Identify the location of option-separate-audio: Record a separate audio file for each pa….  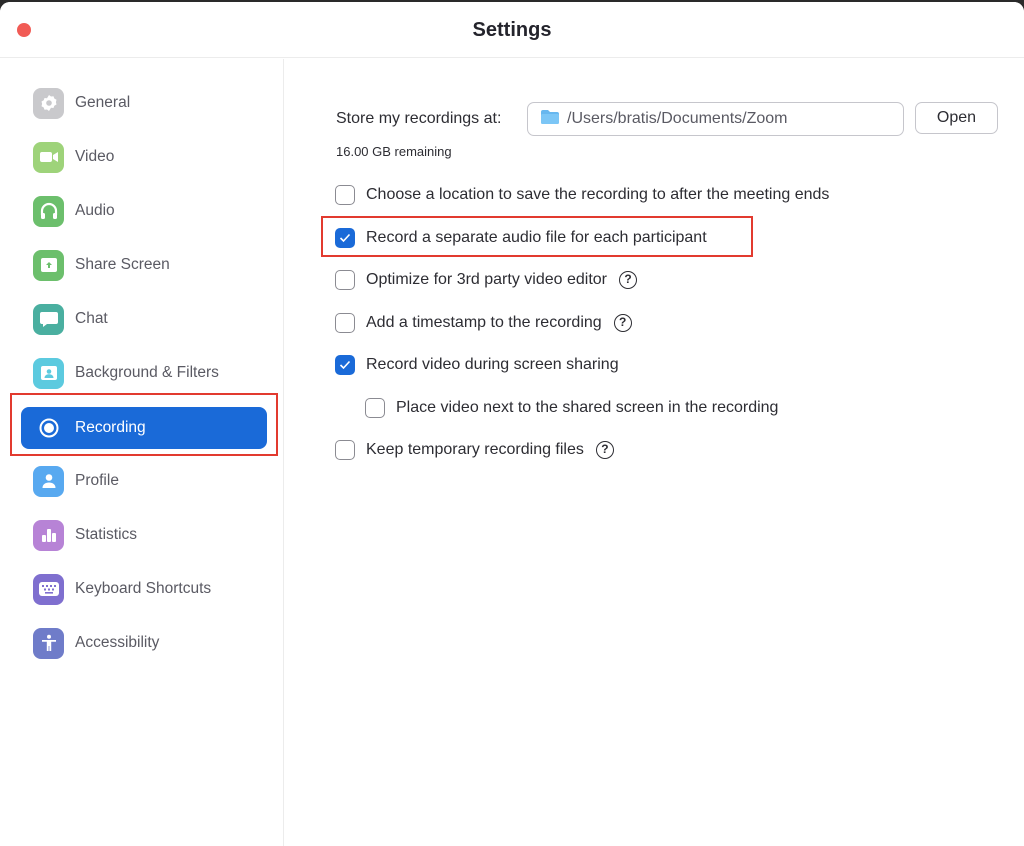
(521, 238).